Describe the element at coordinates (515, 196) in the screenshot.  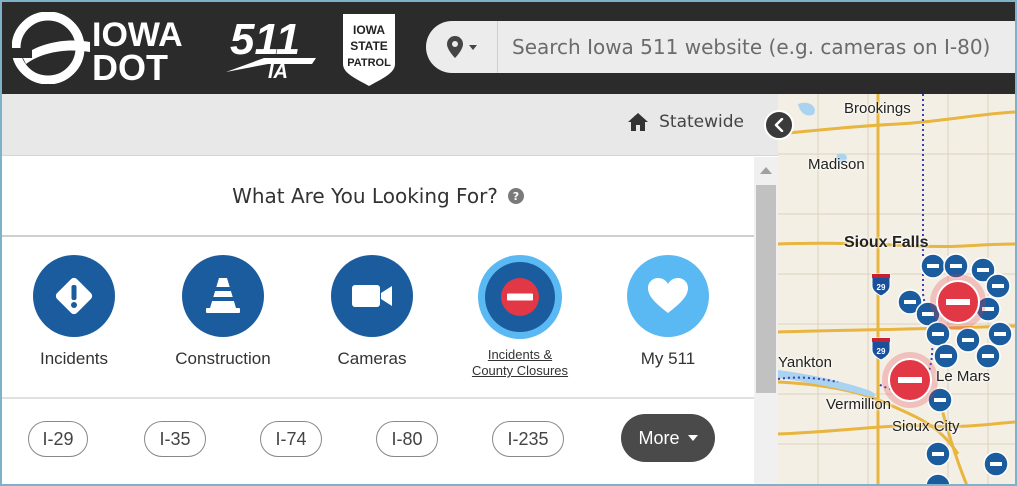
I see `help-icon: ?` at that location.